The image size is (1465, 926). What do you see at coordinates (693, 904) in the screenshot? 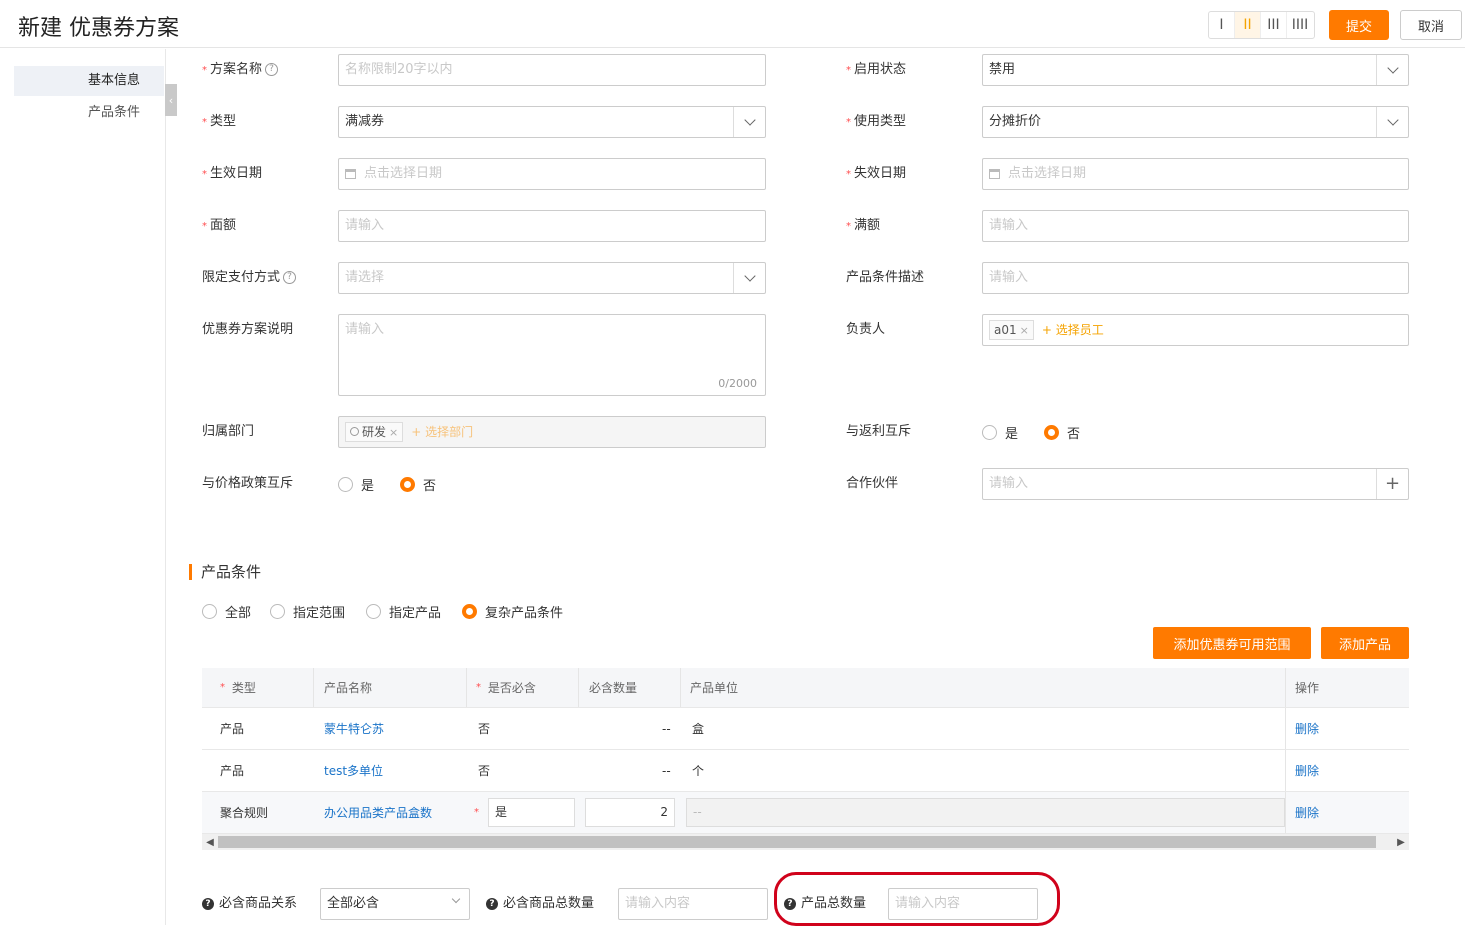
I see `required-total-input: 请输入内容` at bounding box center [693, 904].